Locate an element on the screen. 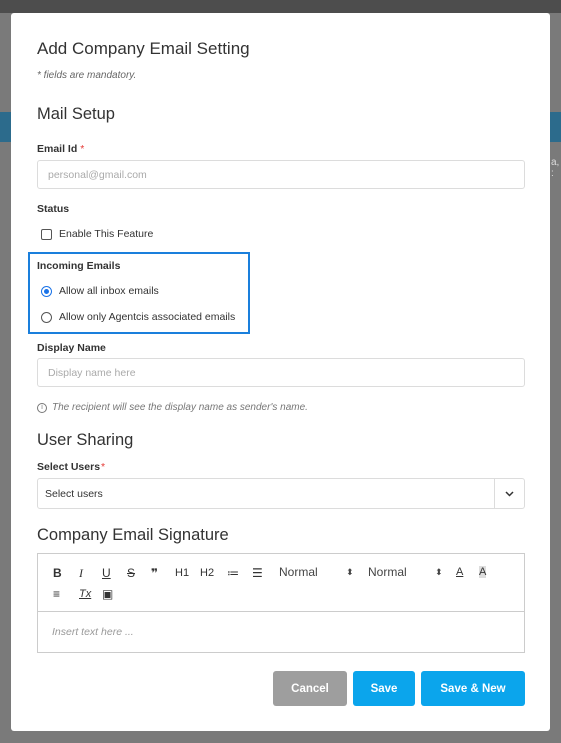 This screenshot has width=561, height=743. display-name-input is located at coordinates (281, 372).